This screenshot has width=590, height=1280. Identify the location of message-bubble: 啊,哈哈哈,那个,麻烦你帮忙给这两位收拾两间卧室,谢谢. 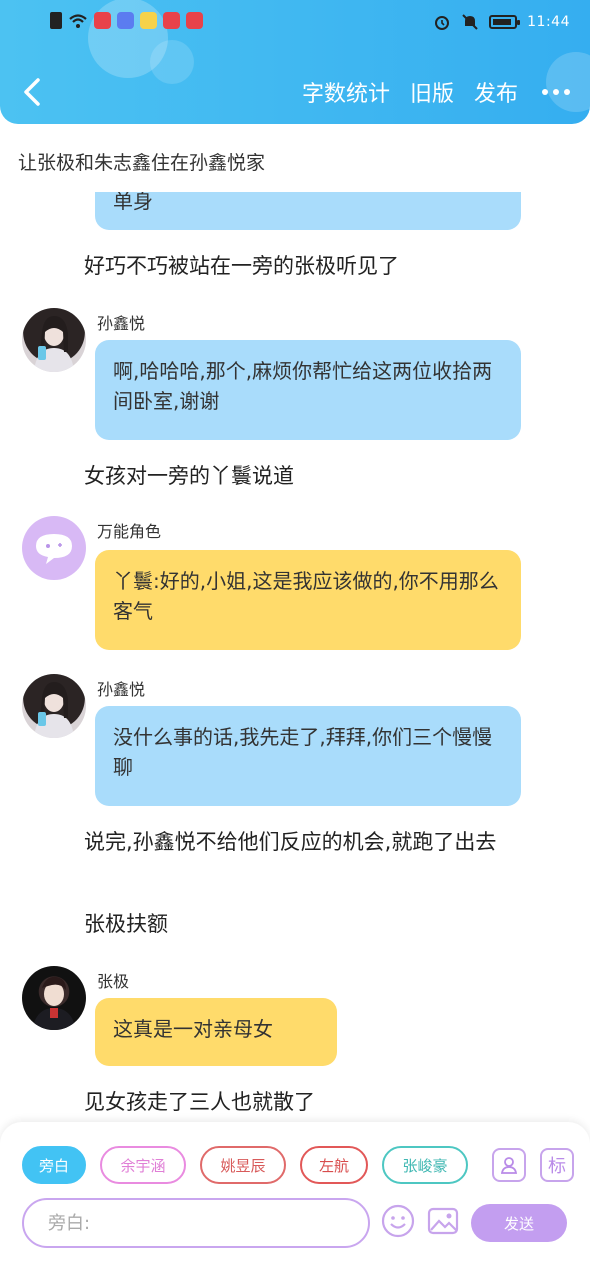
(308, 390).